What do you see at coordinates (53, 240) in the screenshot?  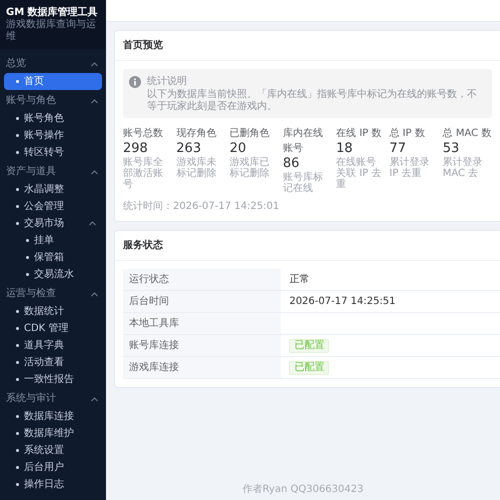 I see `nav-item: 挂单` at bounding box center [53, 240].